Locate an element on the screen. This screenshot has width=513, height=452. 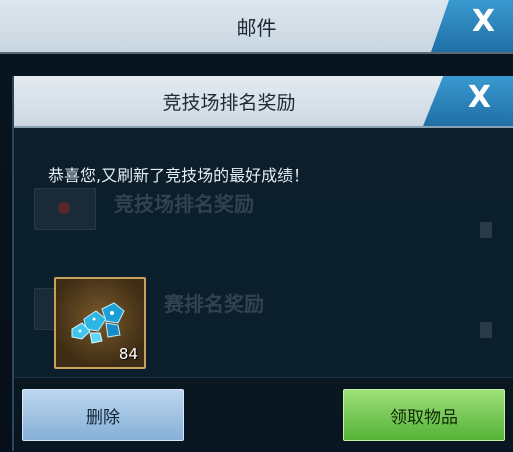
reward-message: 恭喜您,又刷新了竞技场的最好成绩！ is located at coordinates (179, 175).